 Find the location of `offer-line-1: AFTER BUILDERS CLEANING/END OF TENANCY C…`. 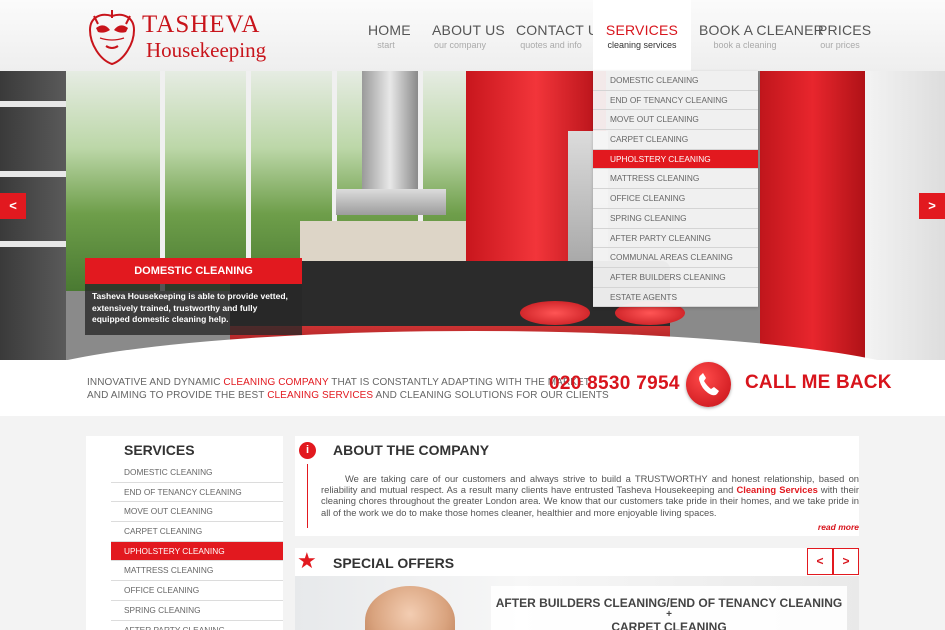

offer-line-1: AFTER BUILDERS CLEANING/END OF TENANCY C… is located at coordinates (669, 603).